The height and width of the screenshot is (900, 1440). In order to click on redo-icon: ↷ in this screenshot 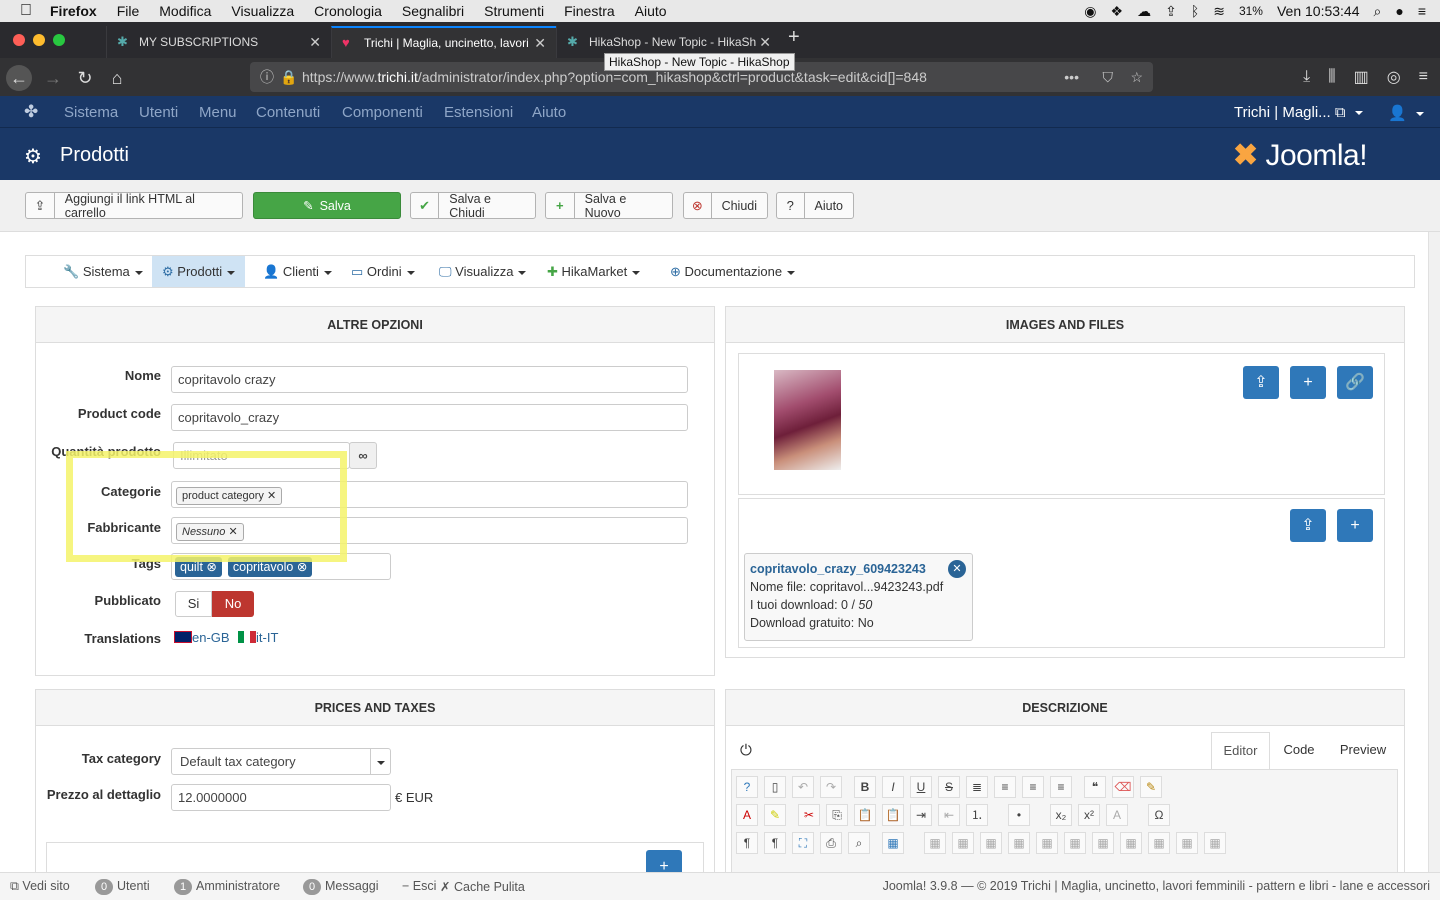, I will do `click(831, 787)`.